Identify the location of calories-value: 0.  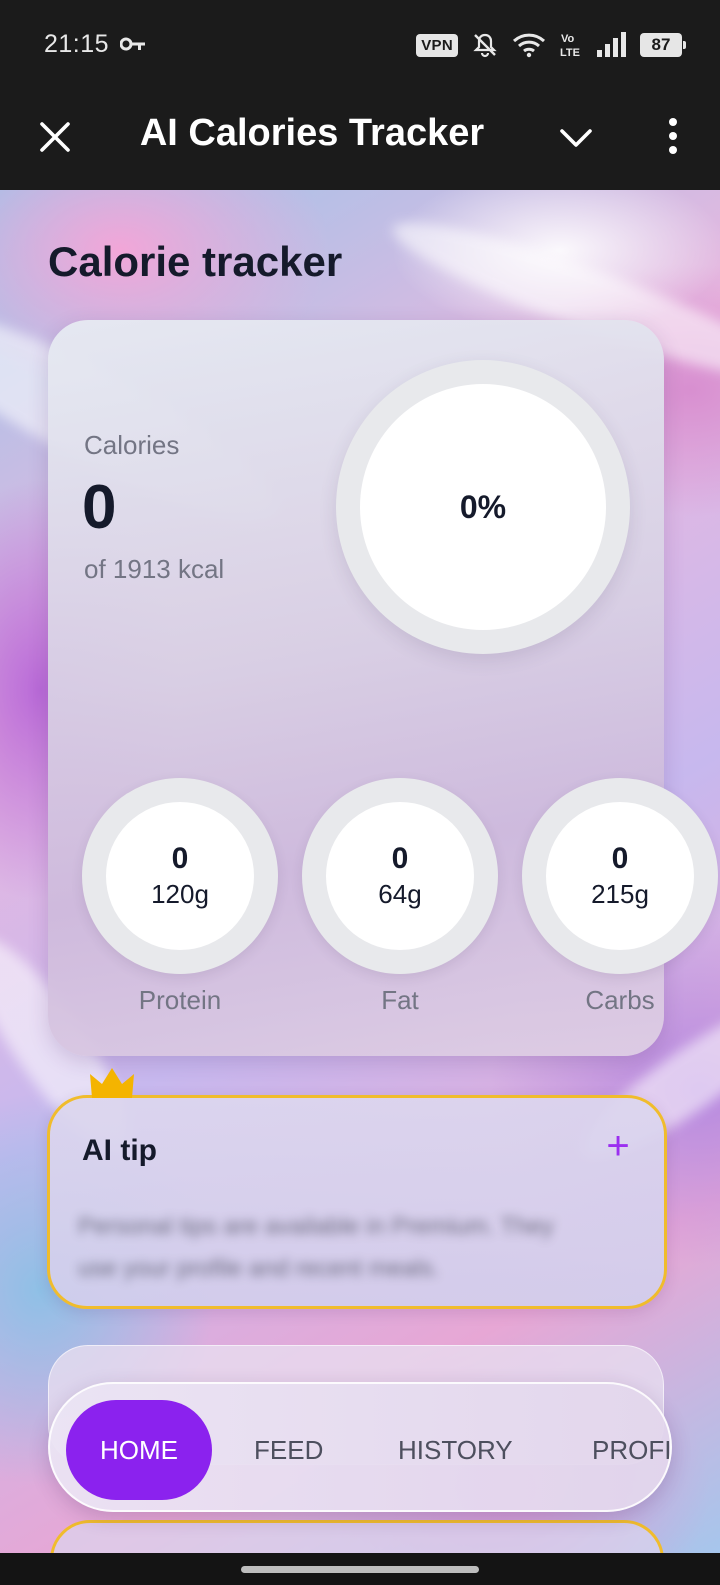
(99, 507).